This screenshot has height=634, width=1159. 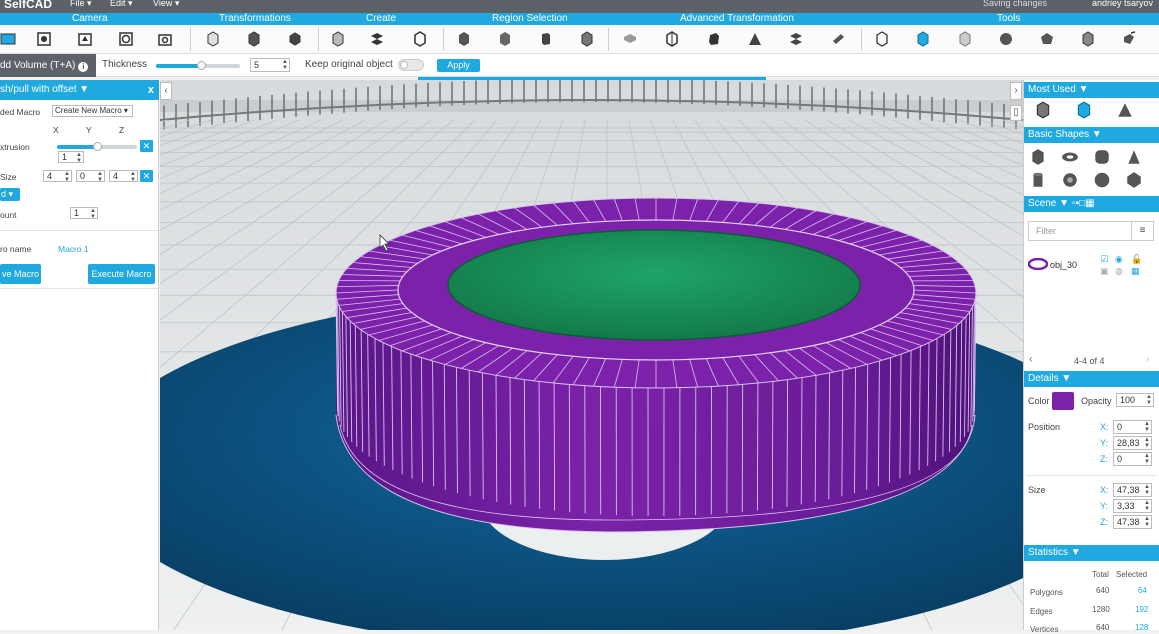 What do you see at coordinates (1091, 379) in the screenshot?
I see `details-header: Details ▼` at bounding box center [1091, 379].